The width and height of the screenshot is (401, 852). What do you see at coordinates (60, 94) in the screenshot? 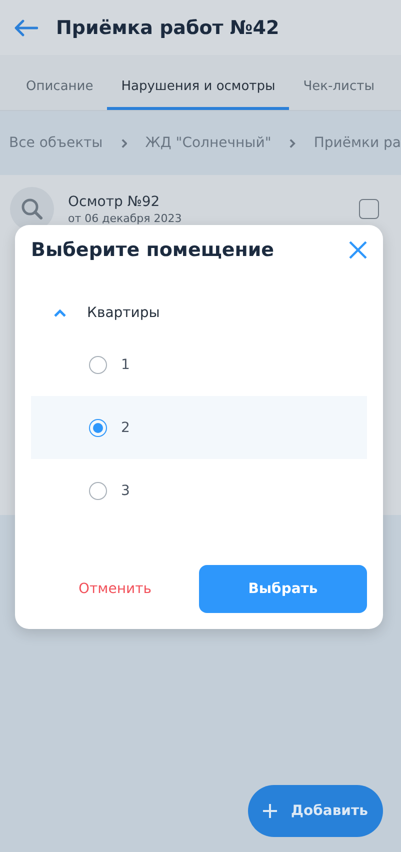
I see `tab: Описание` at bounding box center [60, 94].